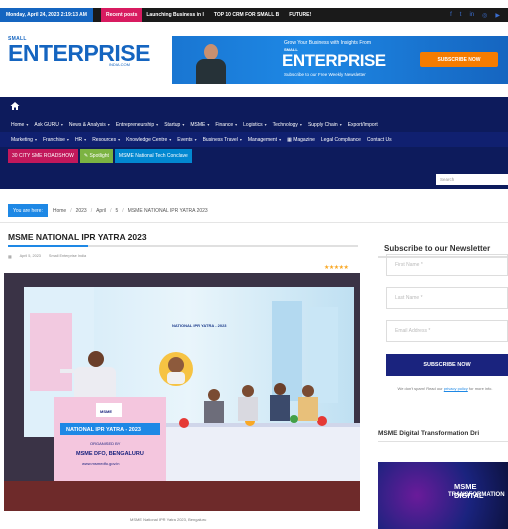 Image resolution: width=508 pixels, height=529 pixels. I want to click on nav-secondary-item: Contact Us, so click(379, 140).